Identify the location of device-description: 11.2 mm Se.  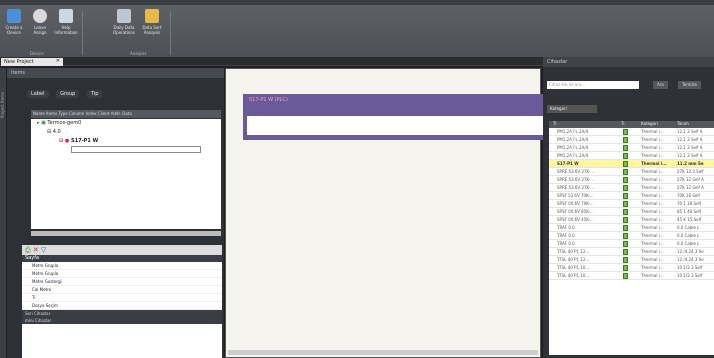
(690, 163).